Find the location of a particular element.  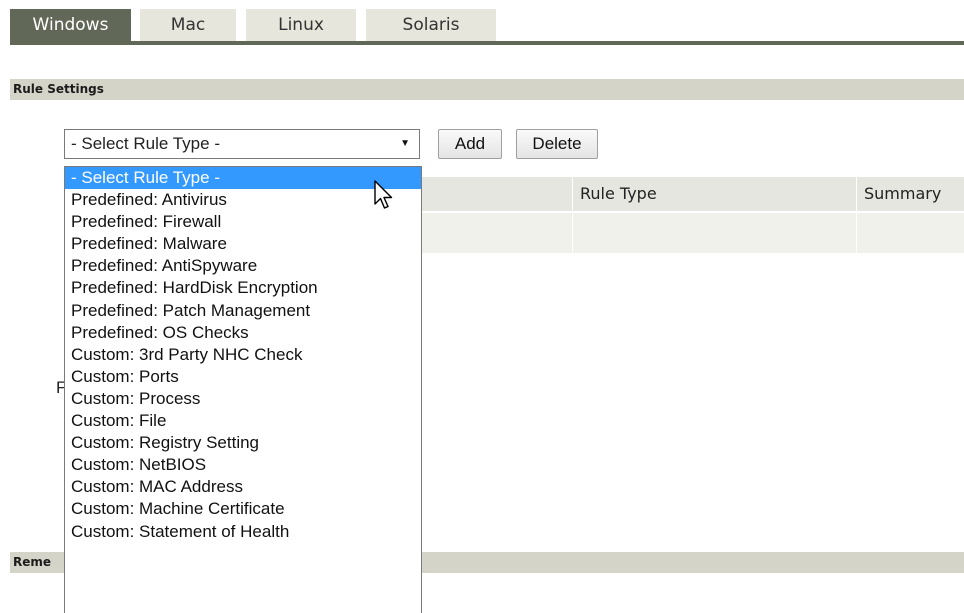

dropdown-option-mac-address: Custom: MAC Address is located at coordinates (243, 487).